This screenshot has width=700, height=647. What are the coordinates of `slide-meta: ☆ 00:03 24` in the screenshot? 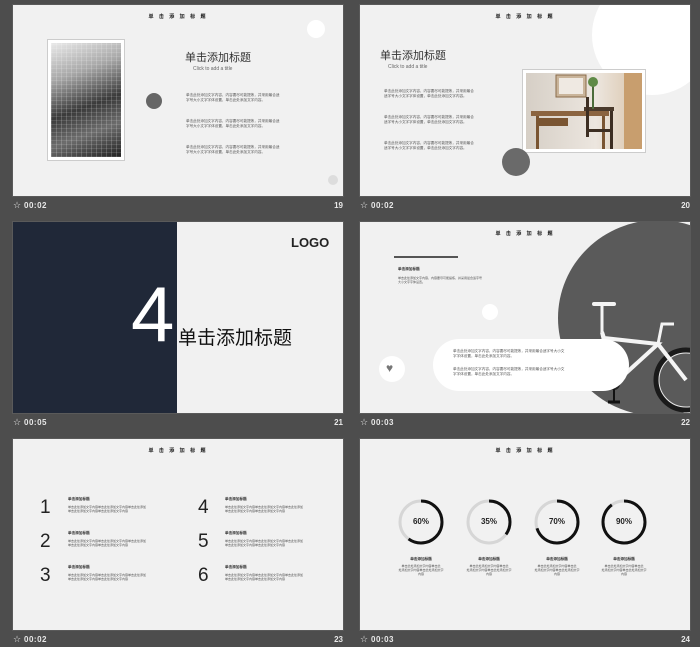 It's located at (525, 638).